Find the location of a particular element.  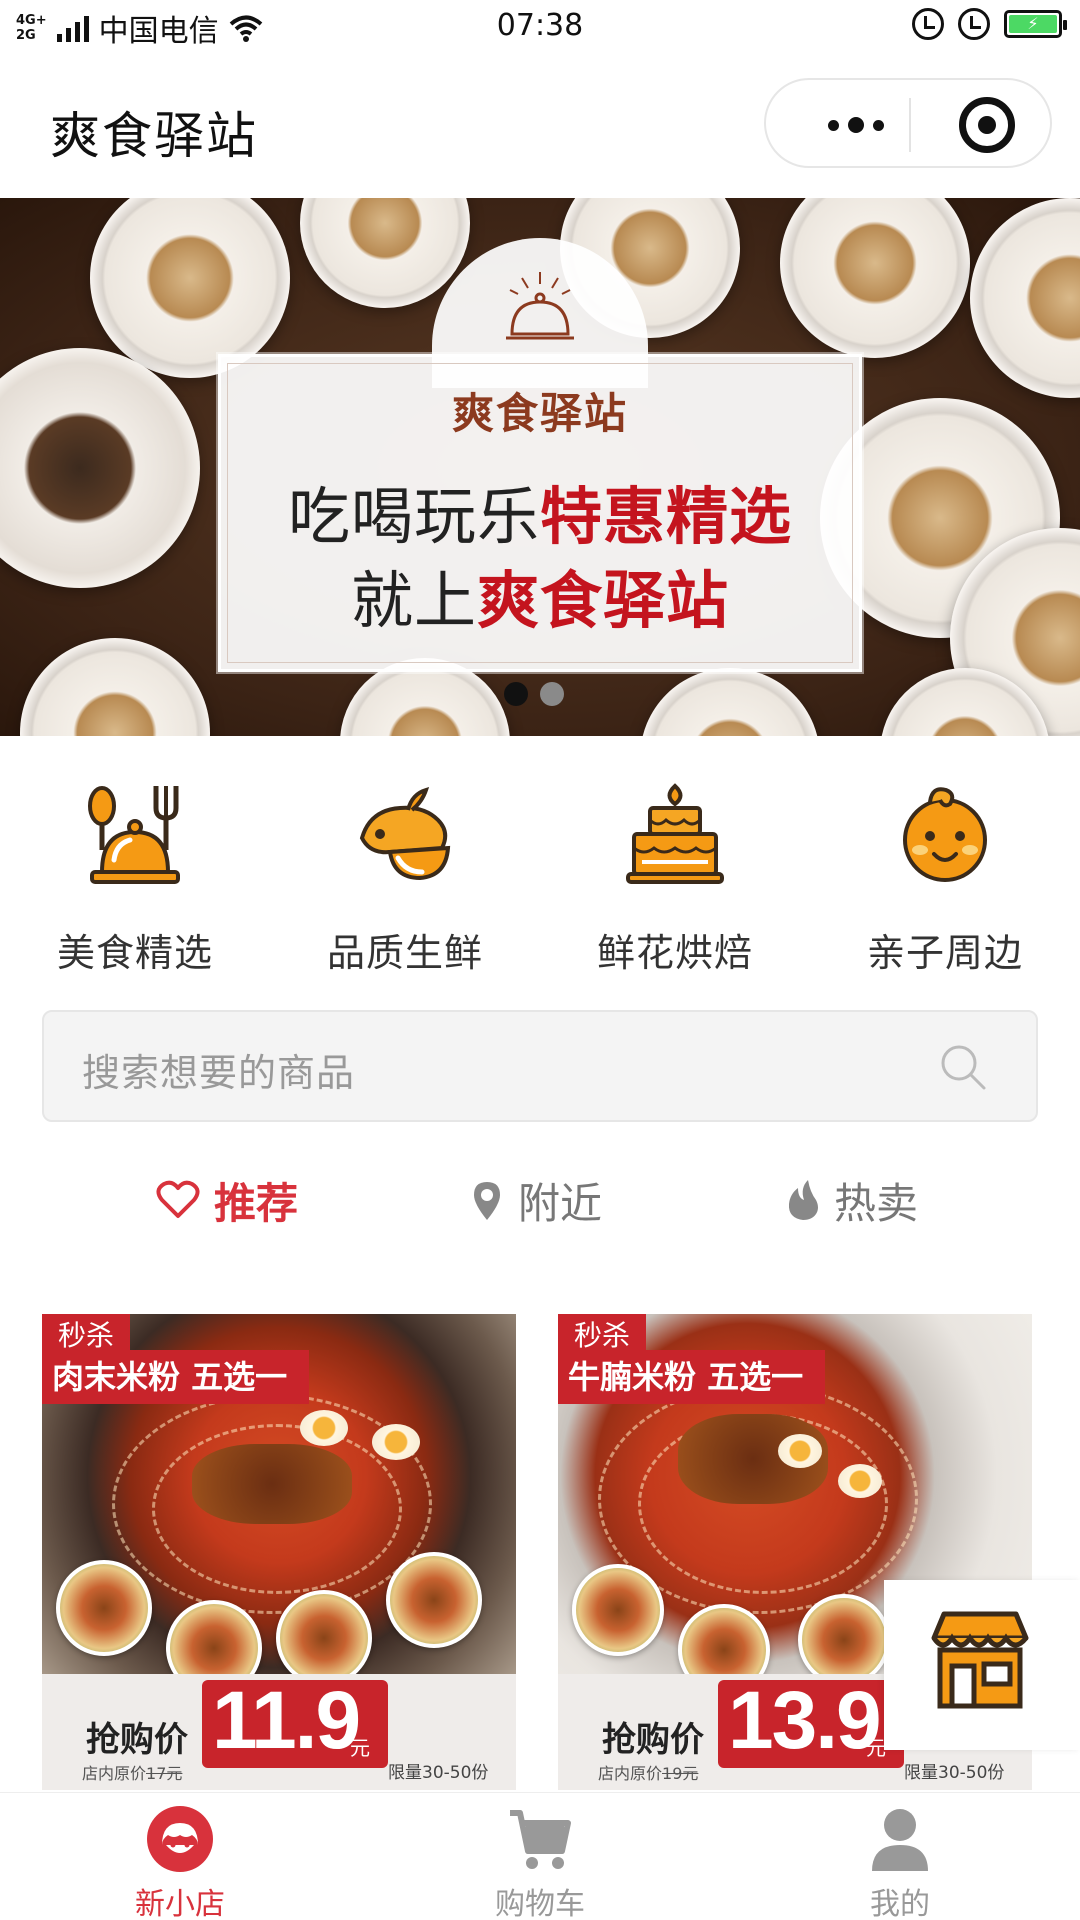

slogan-highlight-2: 爽食驿站 is located at coordinates (603, 600).